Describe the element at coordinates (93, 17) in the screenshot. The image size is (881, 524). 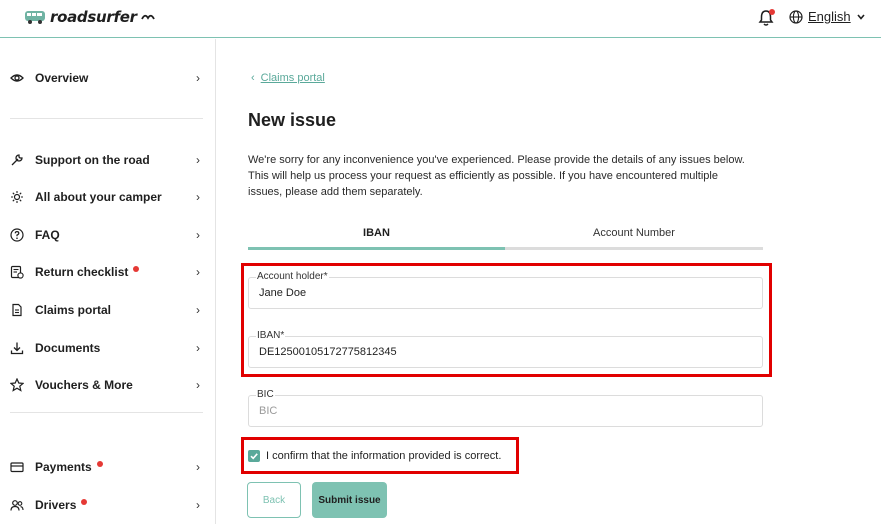
I see `brand-name: roadsurfer` at that location.